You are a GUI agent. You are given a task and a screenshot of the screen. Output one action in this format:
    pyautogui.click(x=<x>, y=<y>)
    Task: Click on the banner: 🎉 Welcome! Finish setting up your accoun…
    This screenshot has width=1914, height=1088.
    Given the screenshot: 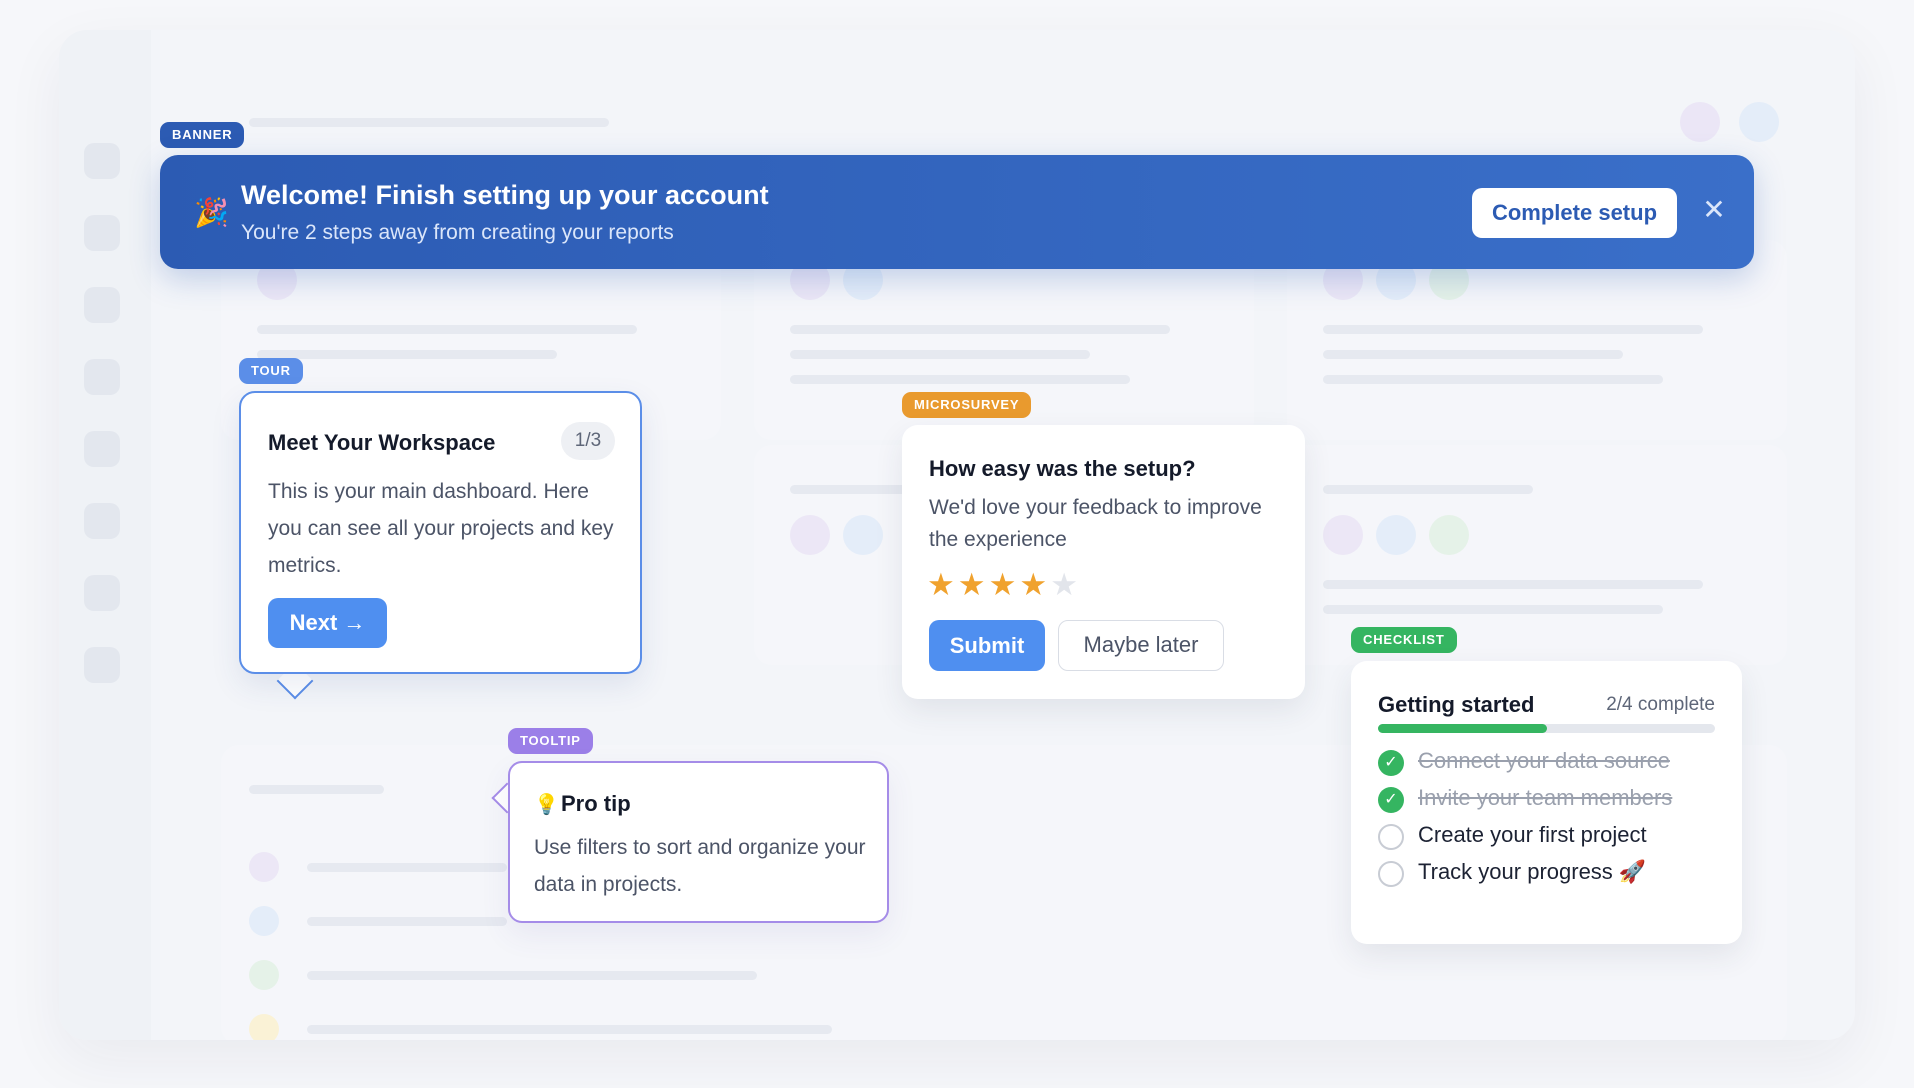 What is the action you would take?
    pyautogui.click(x=957, y=212)
    